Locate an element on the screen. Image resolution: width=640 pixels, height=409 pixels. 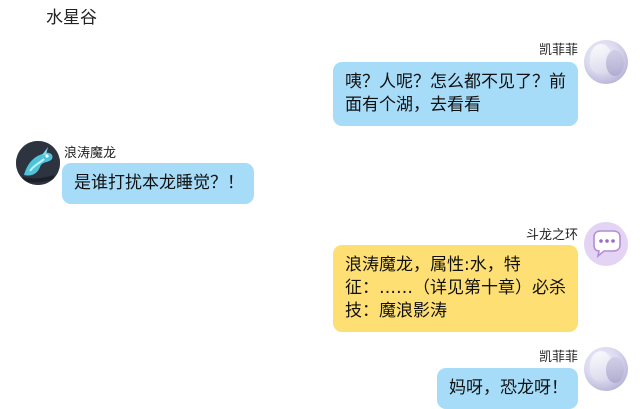
message-bubble: 浪涛魔龙，属性:水，特征：……（详见第十章）必杀技：魔浪影涛 is located at coordinates (455, 288).